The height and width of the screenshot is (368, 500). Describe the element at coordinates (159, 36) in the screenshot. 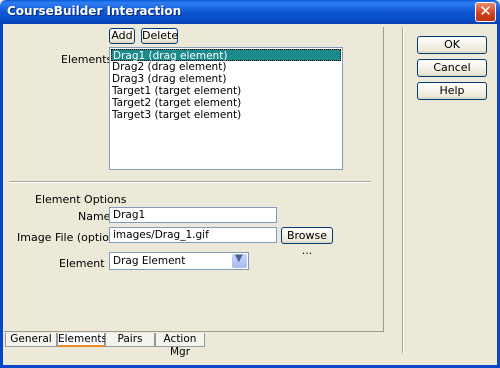

I see `delete-button: Delete` at that location.